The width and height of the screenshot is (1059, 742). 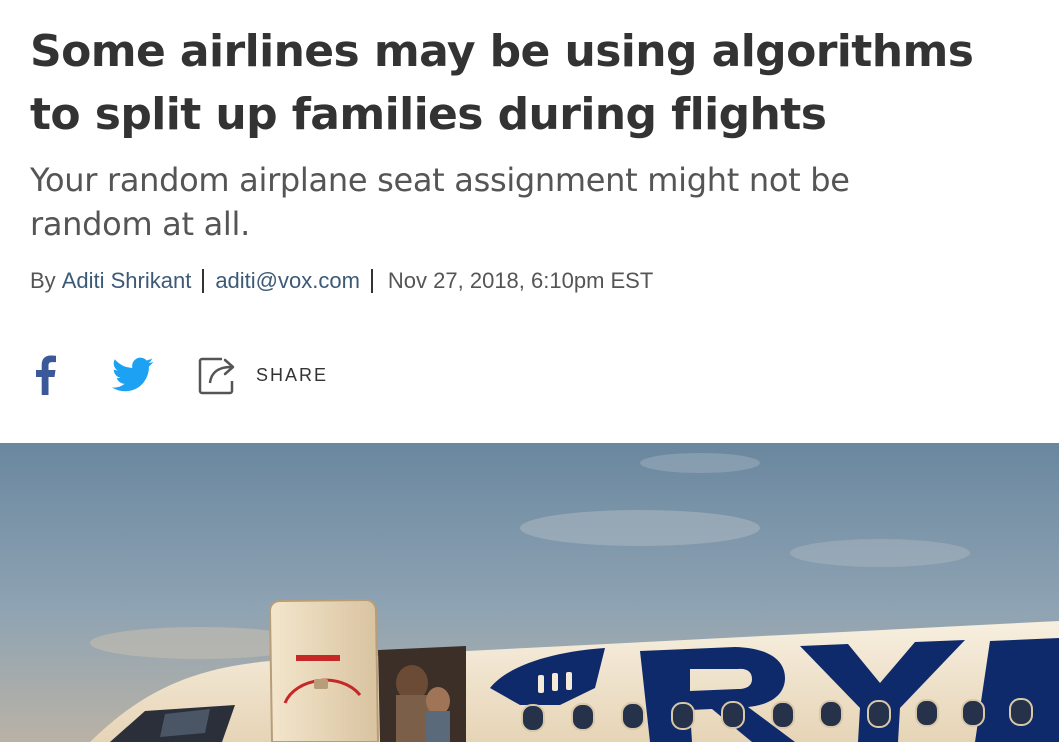 I want to click on share-more-button: SHARE, so click(x=263, y=375).